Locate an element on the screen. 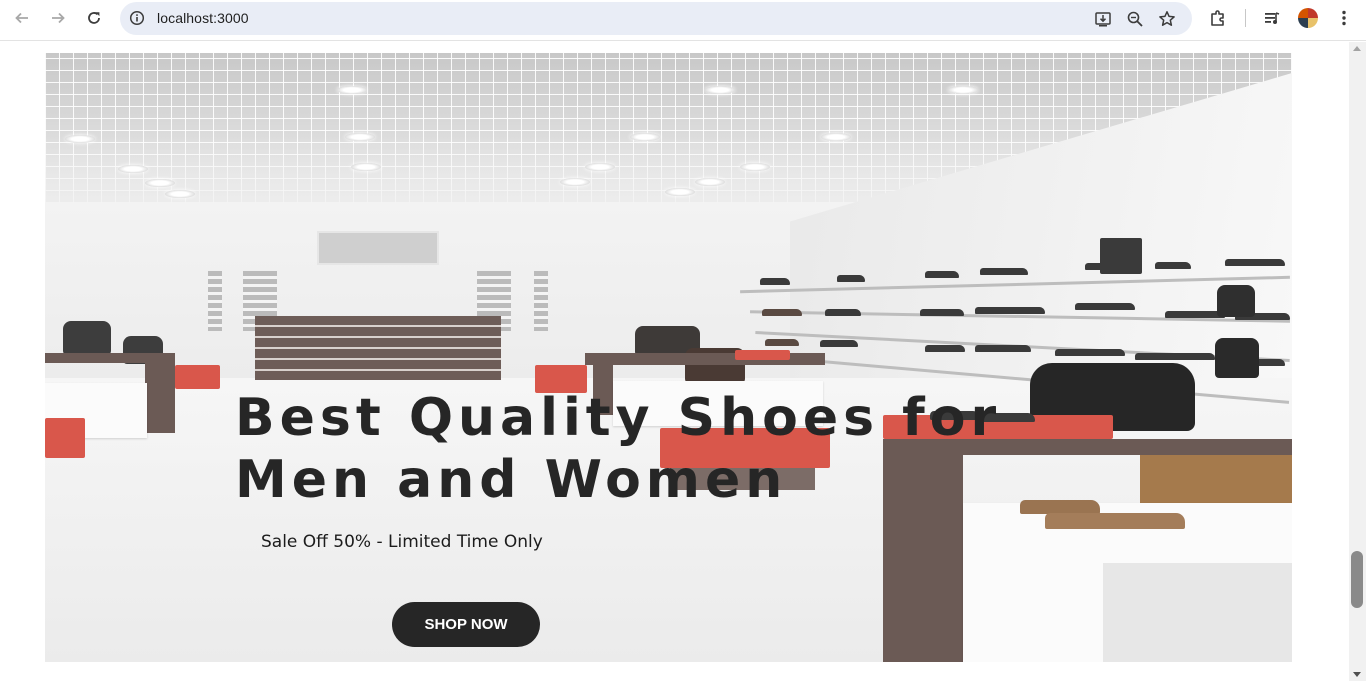  scroll-down-arrow-icon is located at coordinates (1357, 674).